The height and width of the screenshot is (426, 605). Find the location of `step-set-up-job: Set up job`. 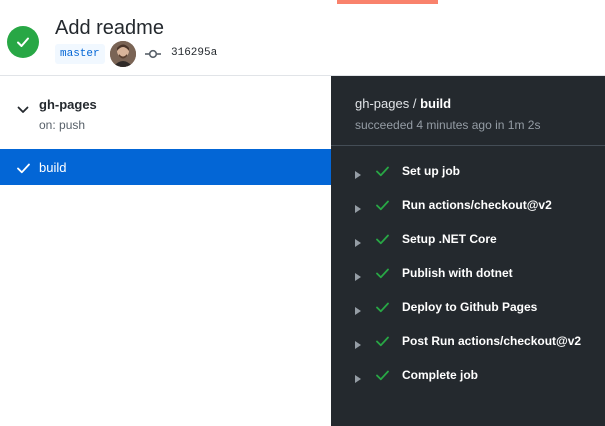

step-set-up-job: Set up job is located at coordinates (468, 171).